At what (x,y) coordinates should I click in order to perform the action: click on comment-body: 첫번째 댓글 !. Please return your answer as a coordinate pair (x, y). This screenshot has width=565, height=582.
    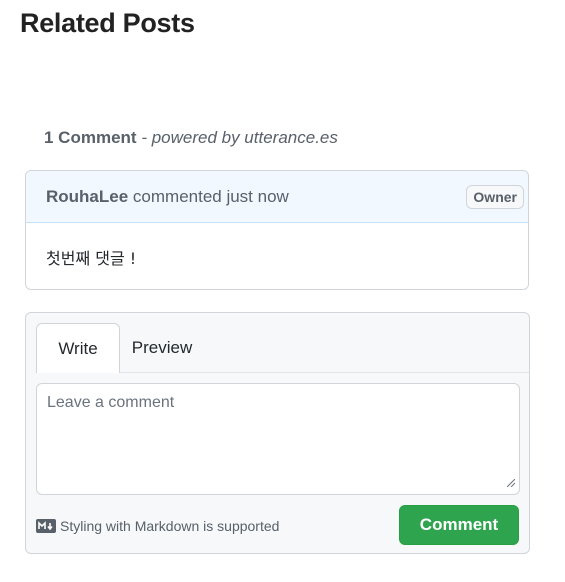
    Looking at the image, I should click on (91, 258).